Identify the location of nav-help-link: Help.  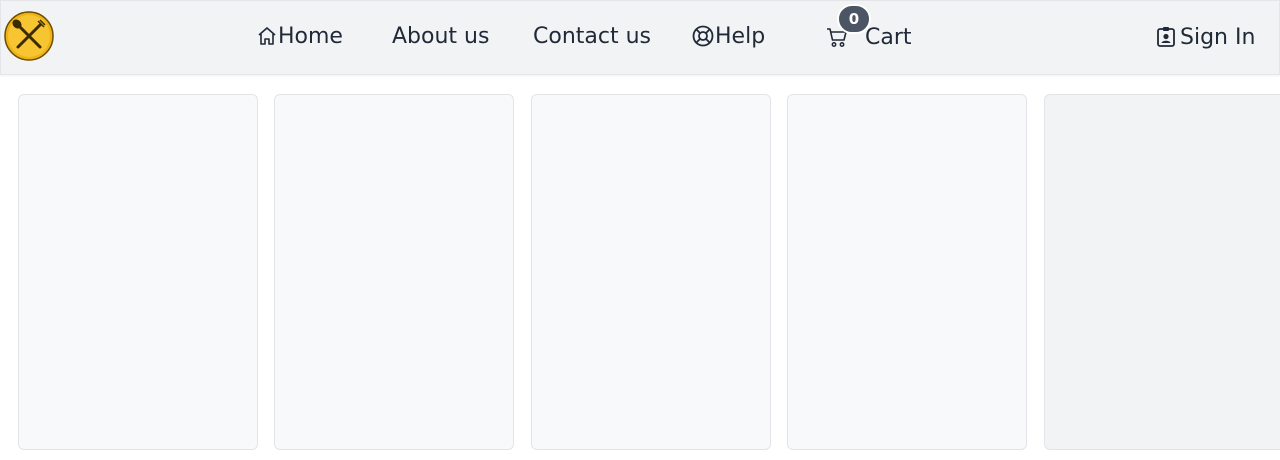
(728, 36).